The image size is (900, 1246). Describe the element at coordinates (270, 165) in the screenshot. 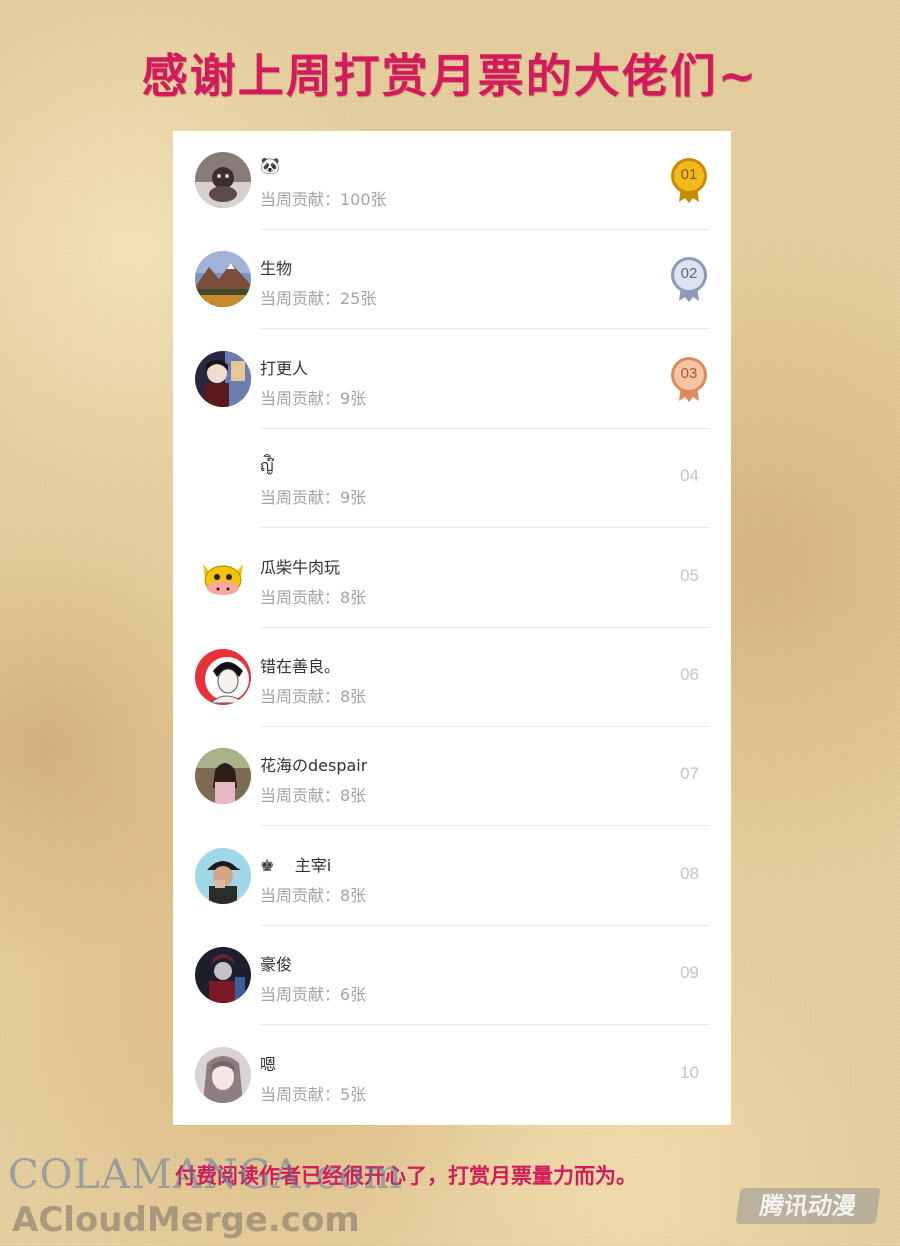

I see `user-name: 🐼` at that location.